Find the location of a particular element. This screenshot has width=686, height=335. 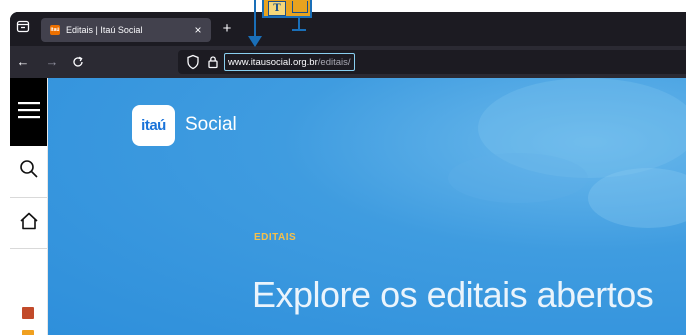

tab-editais: itaú Editais | Itaú Social × is located at coordinates (126, 30).